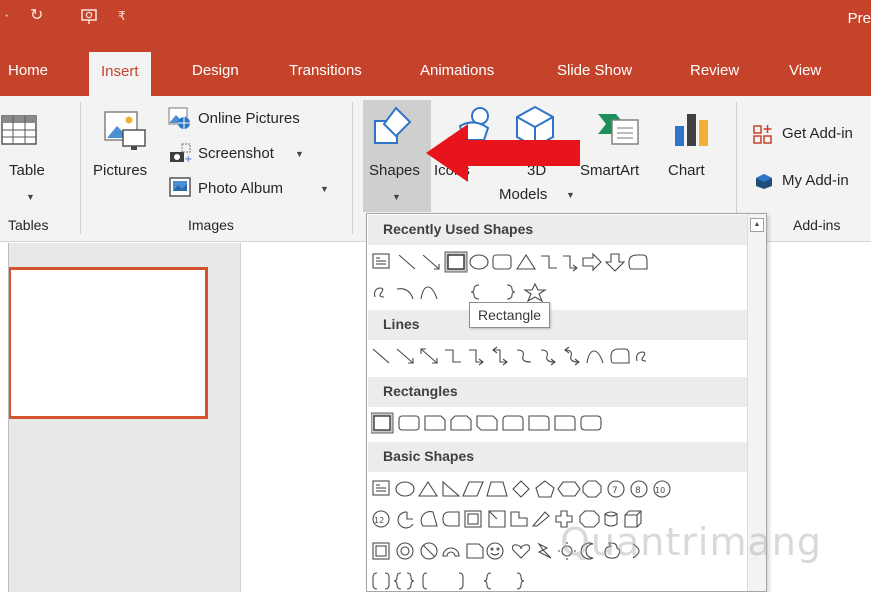 Image resolution: width=871 pixels, height=592 pixels. What do you see at coordinates (435, 22) in the screenshot?
I see `title-bar: · ↻ ₹ Pre` at bounding box center [435, 22].